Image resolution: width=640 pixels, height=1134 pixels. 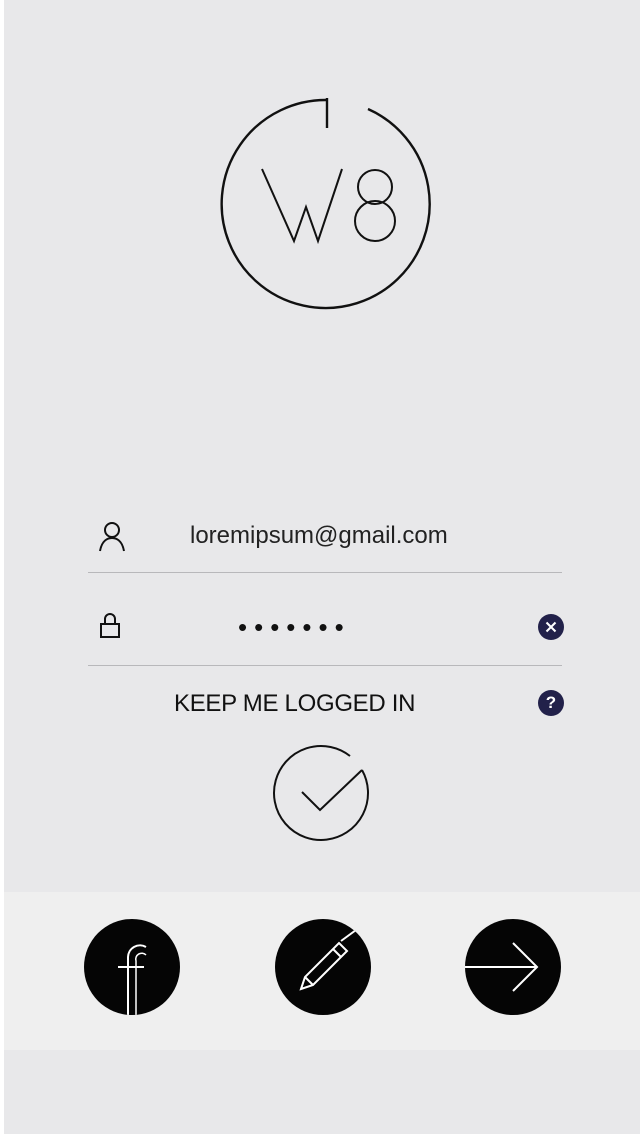 What do you see at coordinates (112, 537) in the screenshot?
I see `user-icon` at bounding box center [112, 537].